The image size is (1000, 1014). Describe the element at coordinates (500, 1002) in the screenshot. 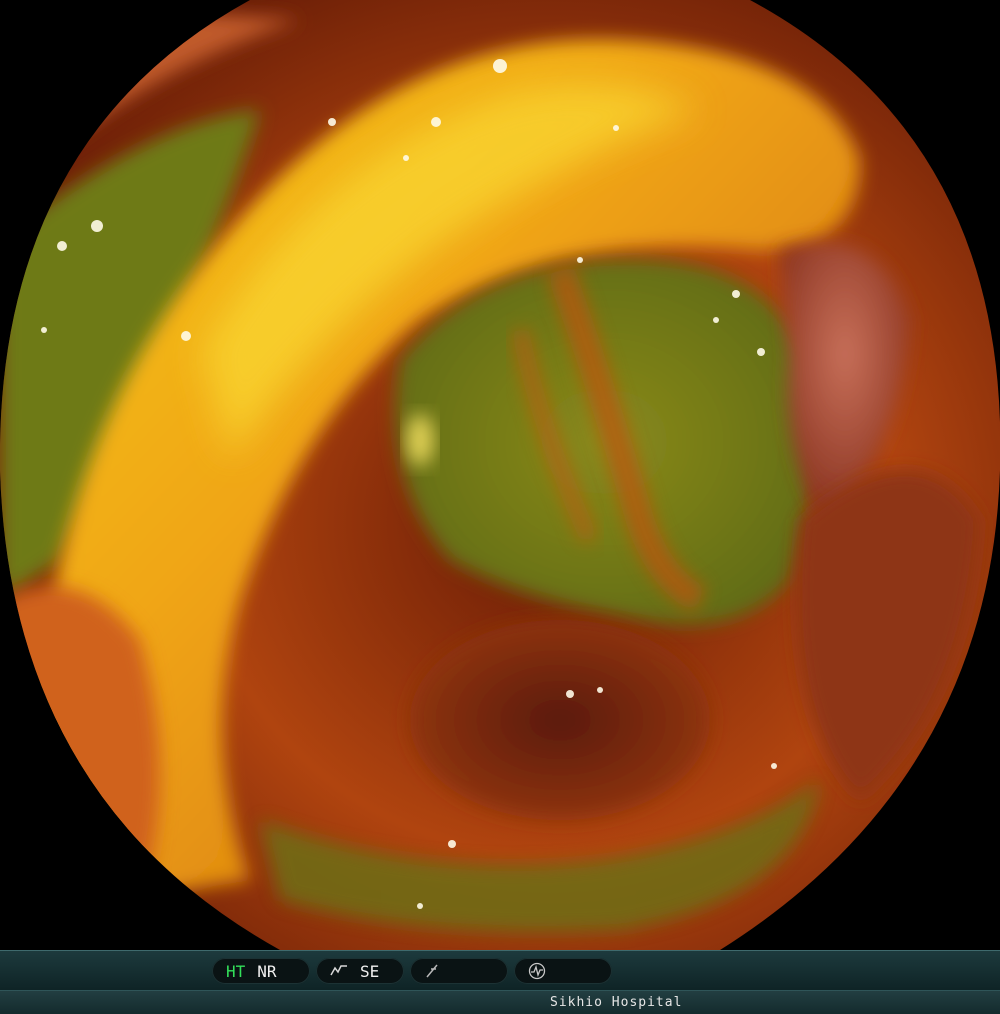

I see `info-bar: Sikhio Hospital` at that location.